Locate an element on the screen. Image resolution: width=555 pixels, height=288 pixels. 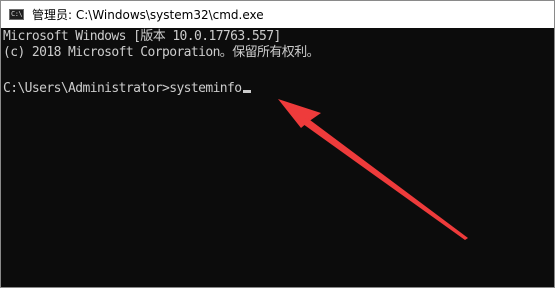
console-line-version: Microsoft Windows [版本 10.0.17763.557] is located at coordinates (142, 36).